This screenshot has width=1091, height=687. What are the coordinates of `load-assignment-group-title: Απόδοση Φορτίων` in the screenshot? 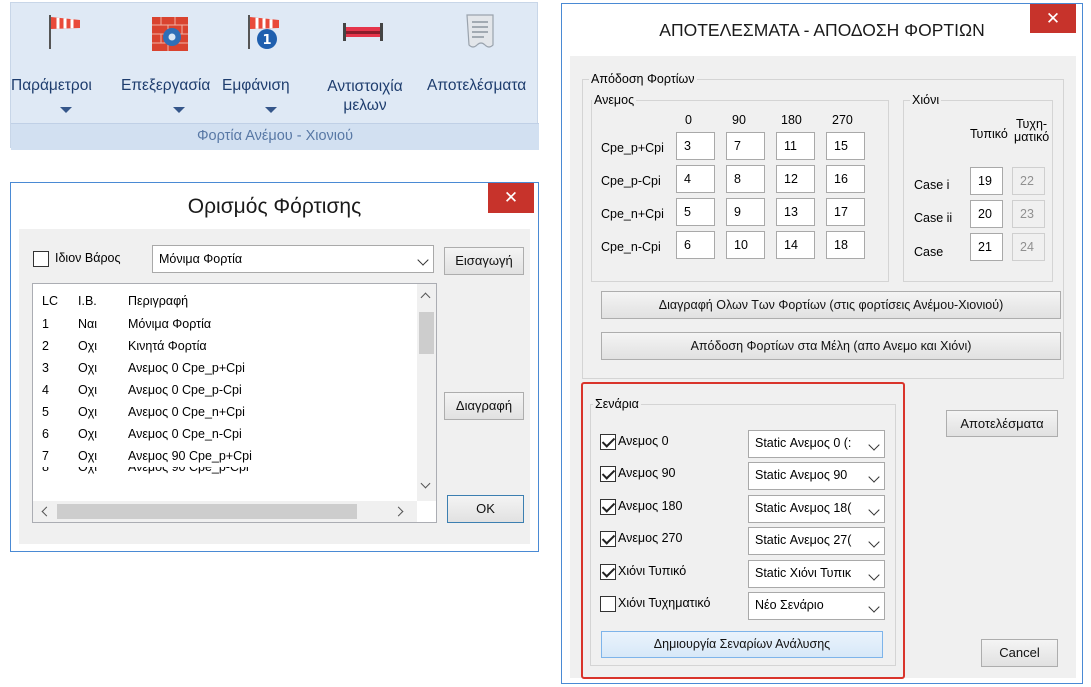 It's located at (643, 79).